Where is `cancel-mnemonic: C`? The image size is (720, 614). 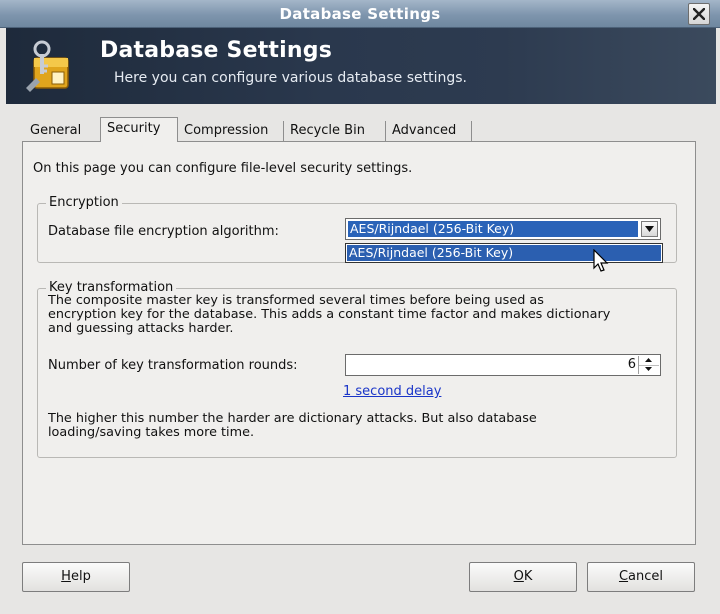
cancel-mnemonic: C is located at coordinates (623, 576).